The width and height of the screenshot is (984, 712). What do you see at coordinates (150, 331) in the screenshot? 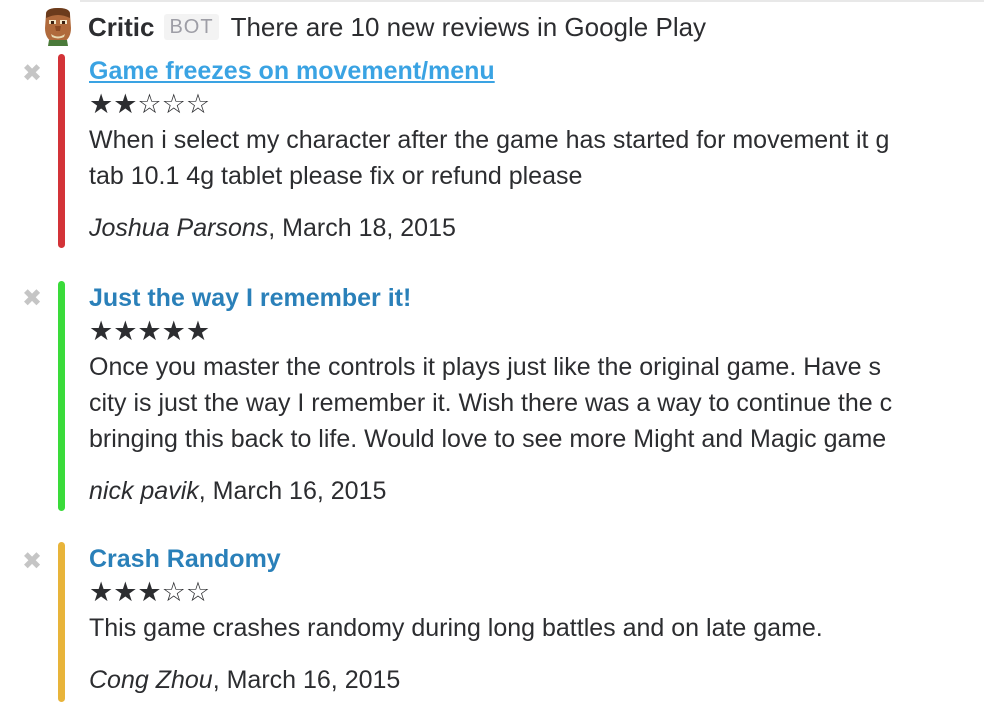
I see `star-rating: ★★★★★` at bounding box center [150, 331].